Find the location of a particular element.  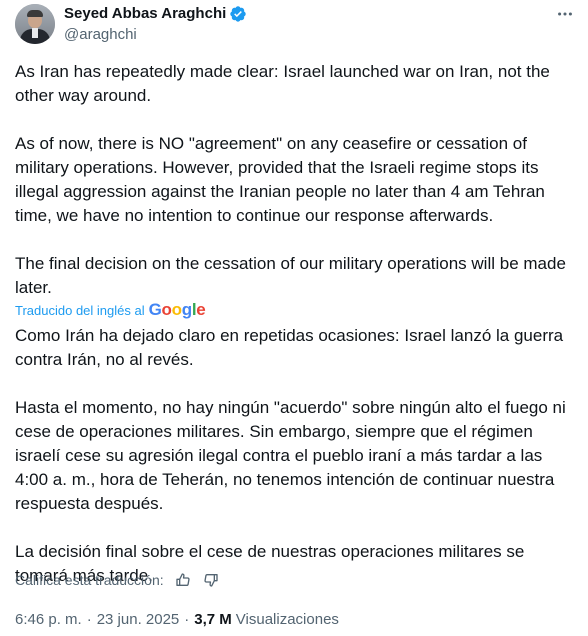

author-handle: @araghchi is located at coordinates (100, 35).